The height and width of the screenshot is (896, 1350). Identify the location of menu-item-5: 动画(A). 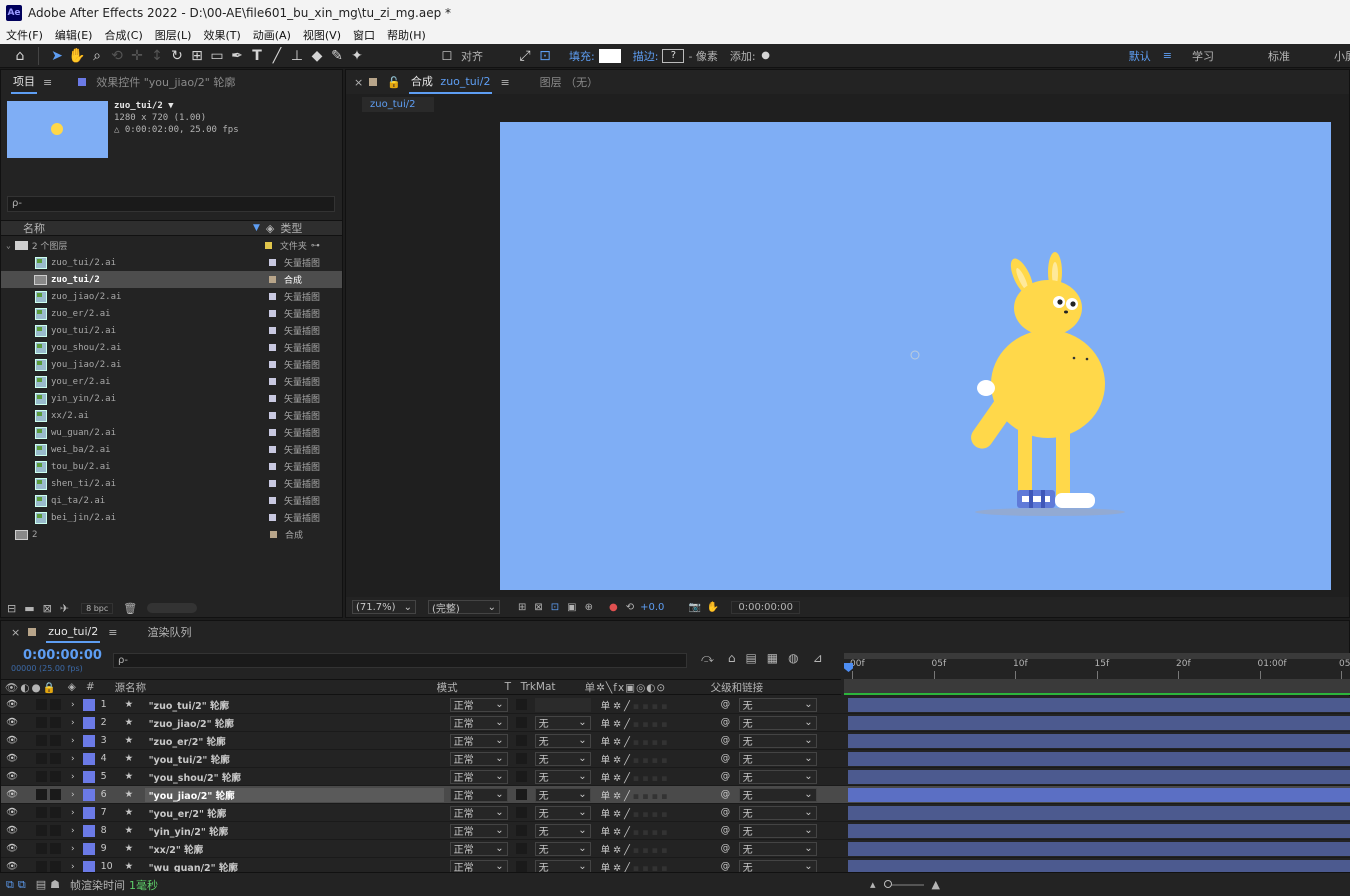
(272, 35).